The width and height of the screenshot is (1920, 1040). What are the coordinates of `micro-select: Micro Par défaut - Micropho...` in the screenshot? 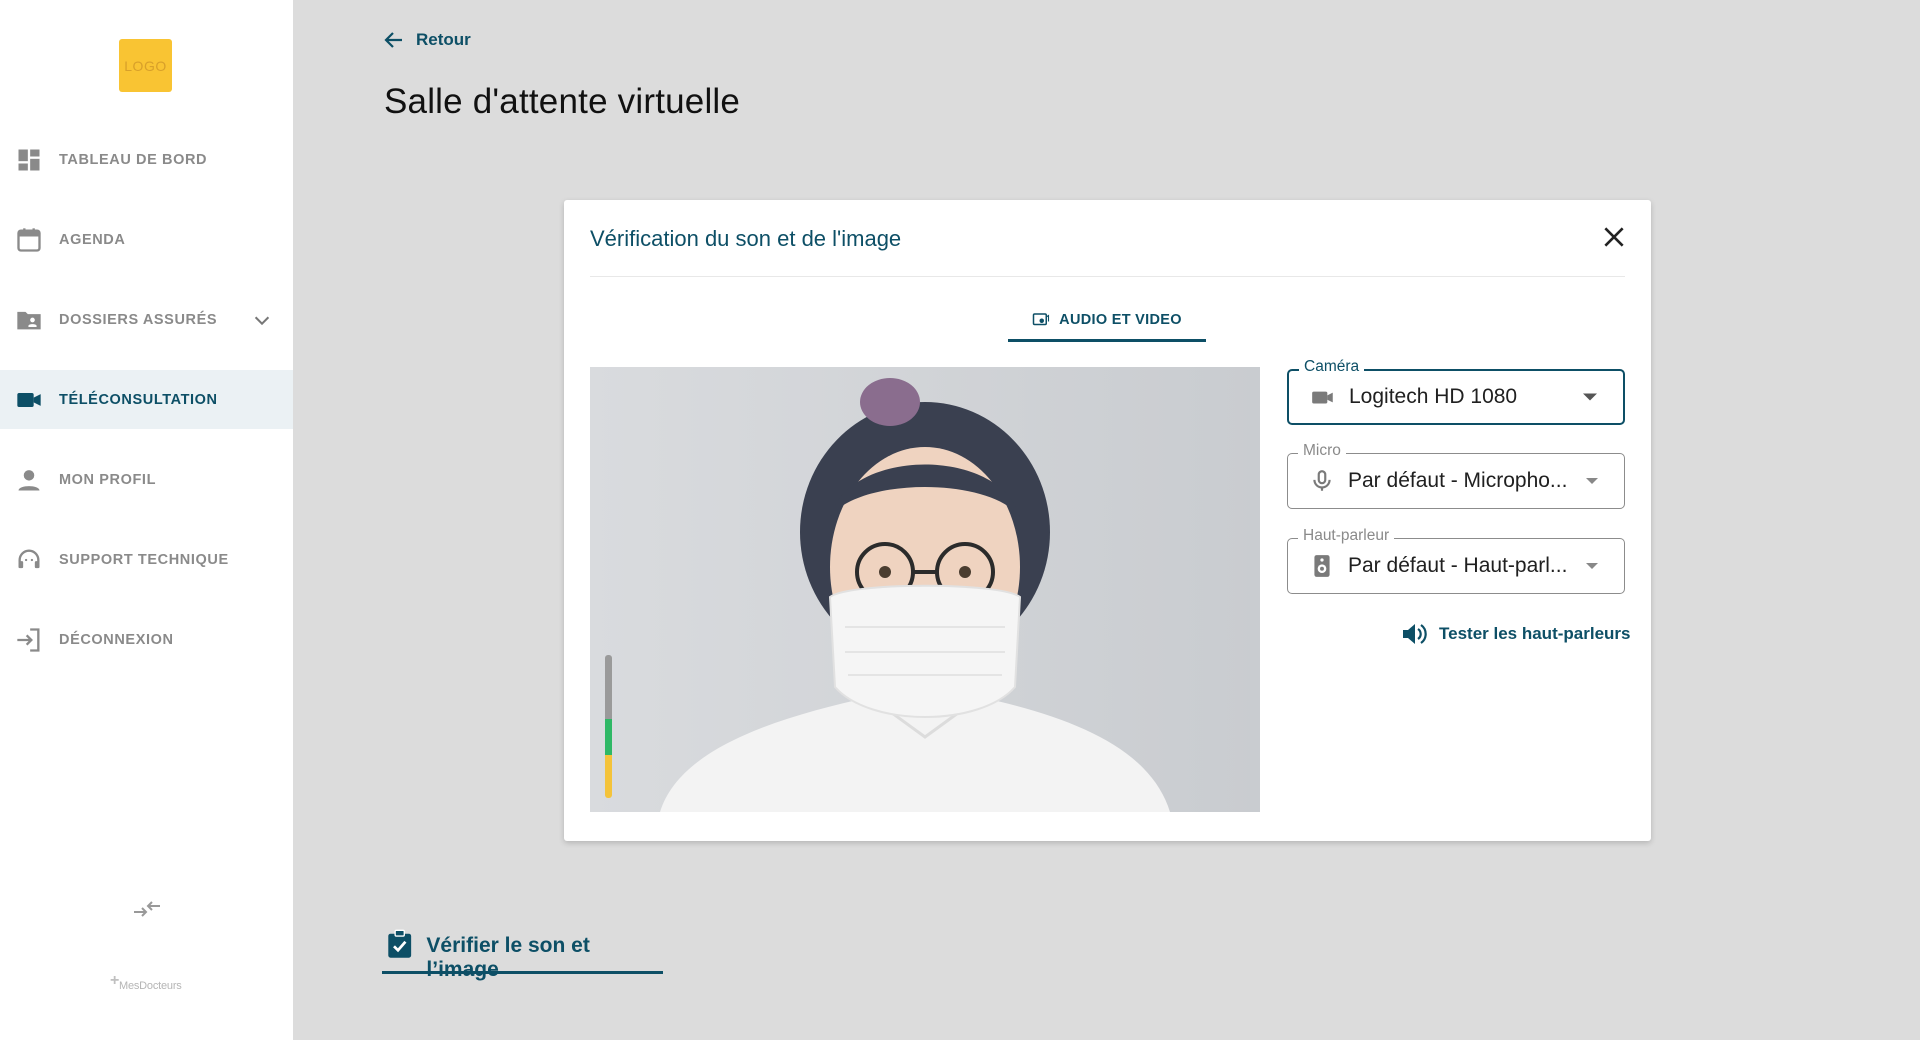 It's located at (1456, 475).